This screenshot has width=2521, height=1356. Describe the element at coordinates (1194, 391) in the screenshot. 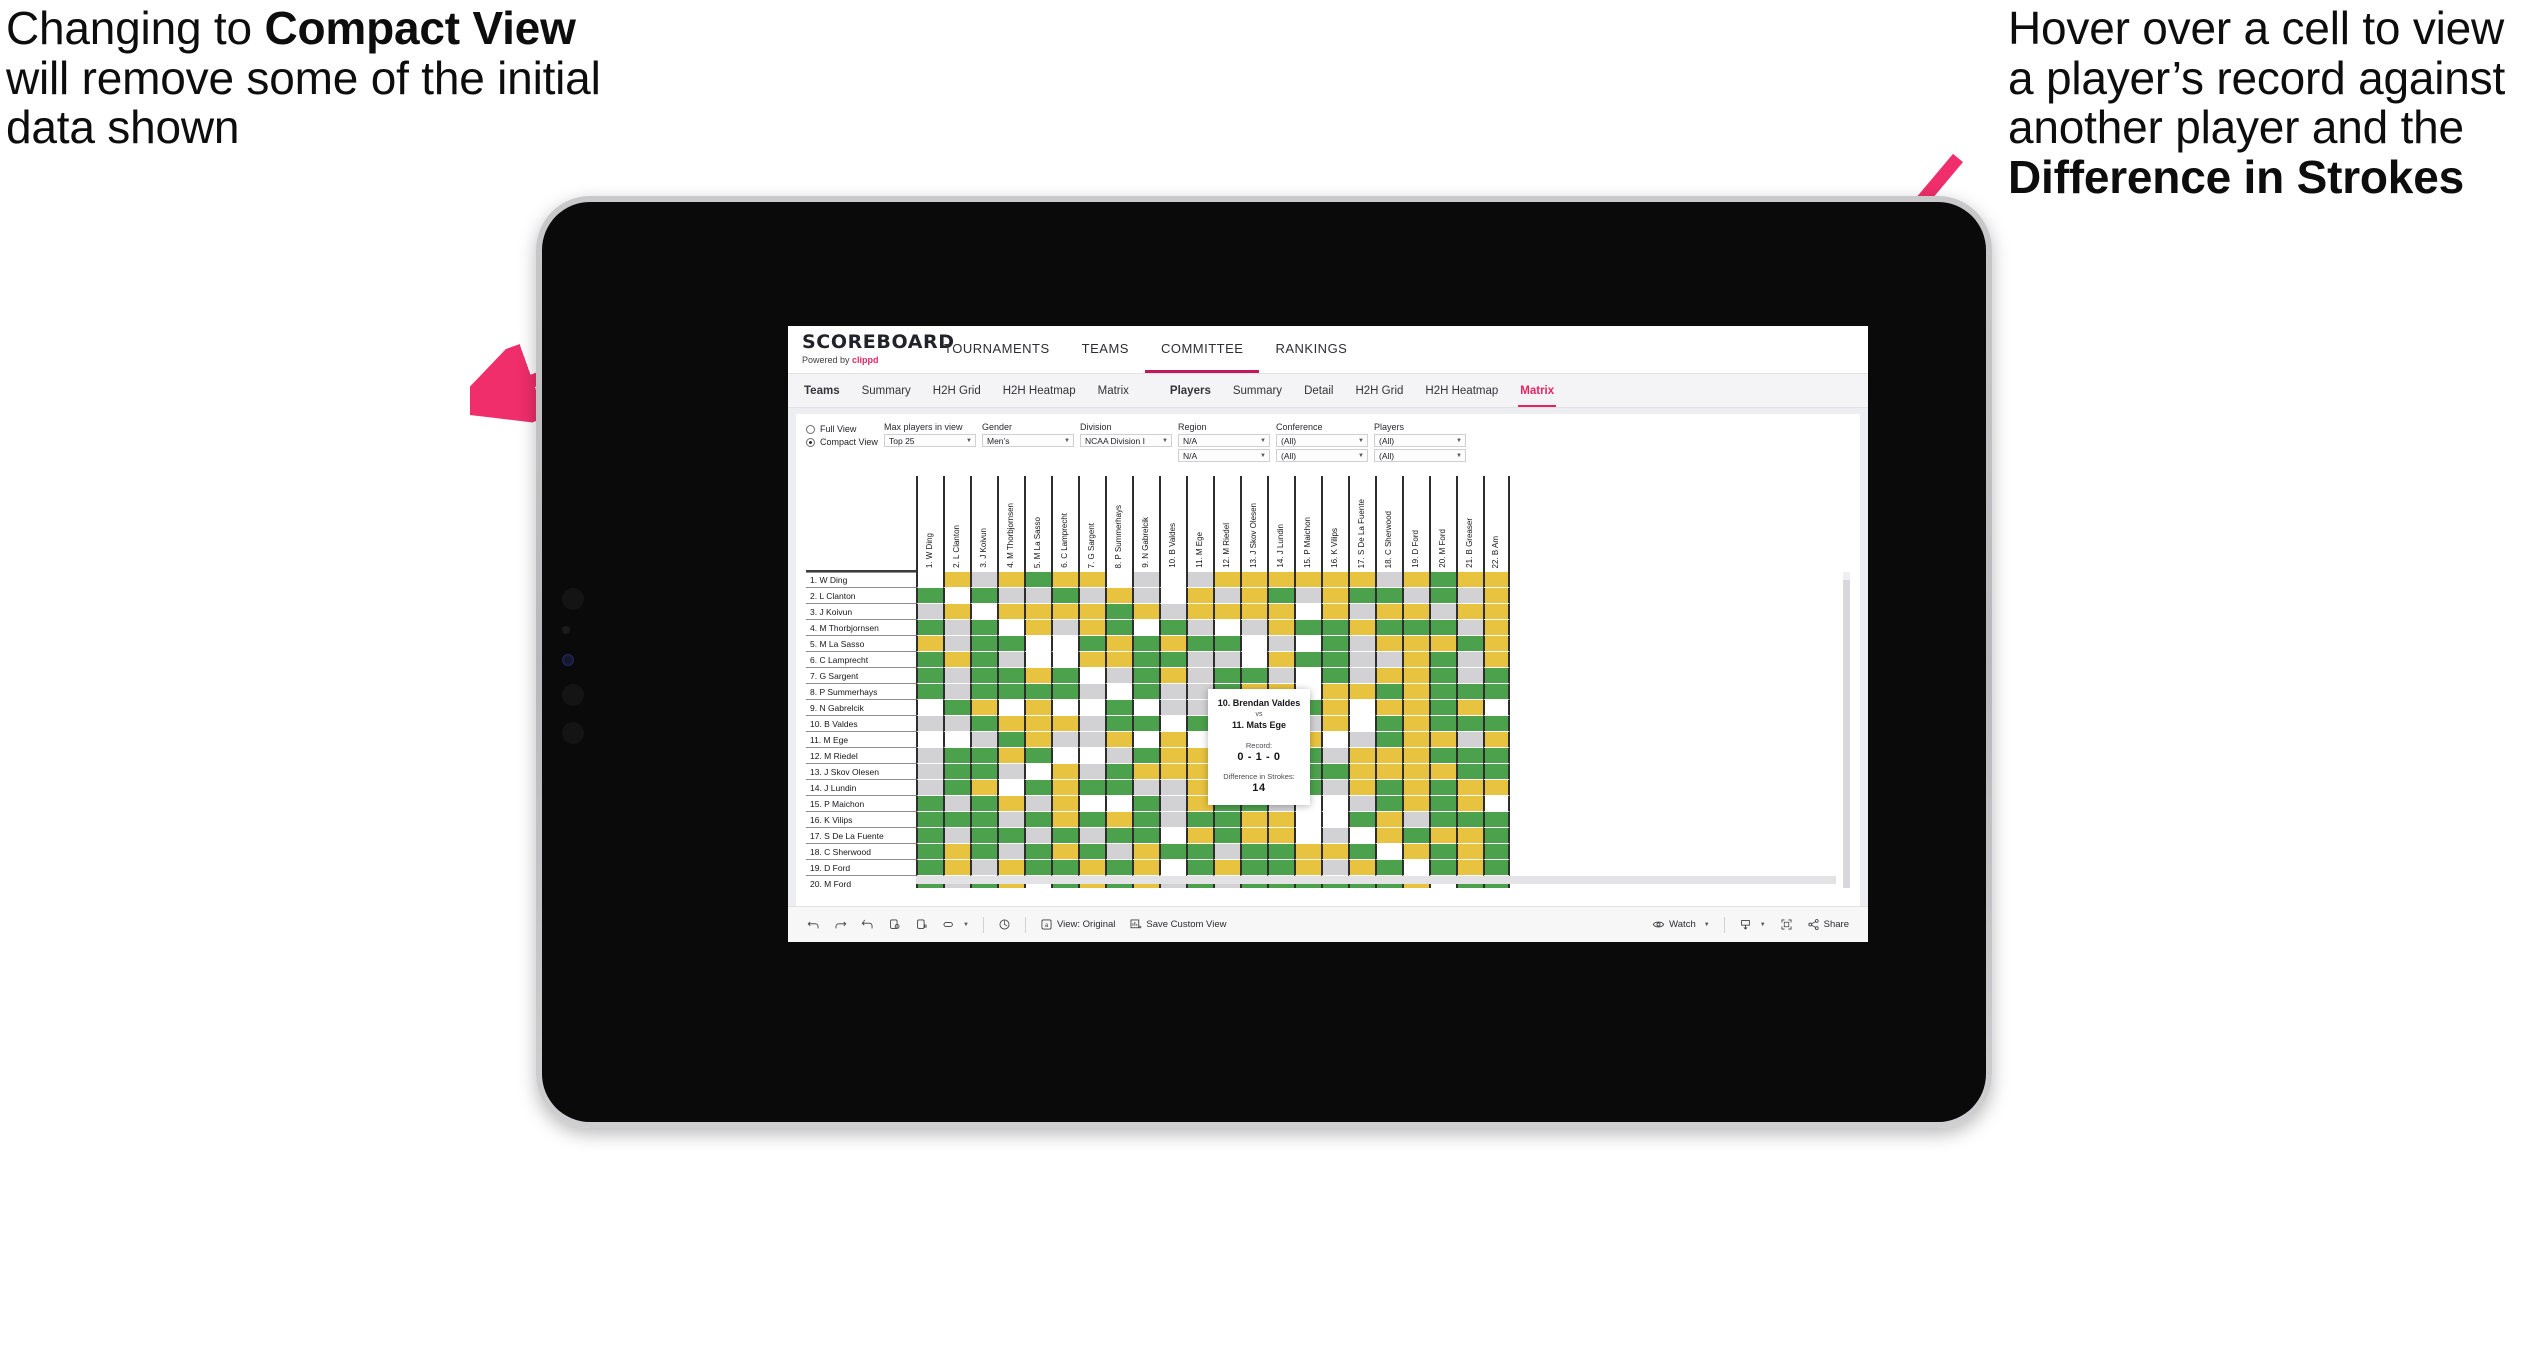

I see `subnav-players-title: Players` at that location.